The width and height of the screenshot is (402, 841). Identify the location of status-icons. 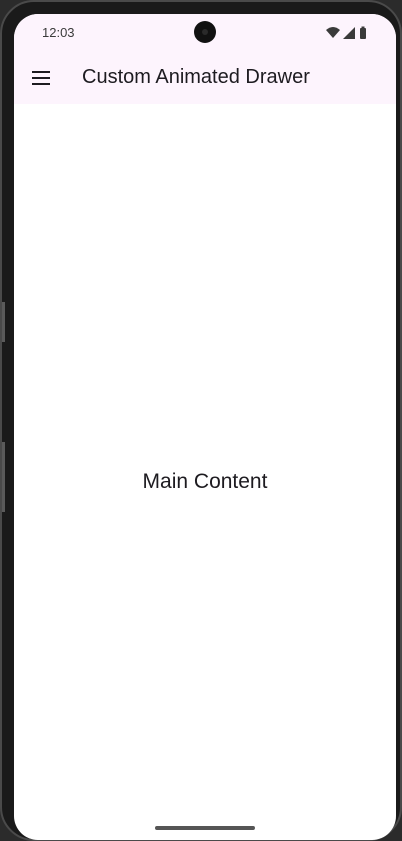
(346, 32).